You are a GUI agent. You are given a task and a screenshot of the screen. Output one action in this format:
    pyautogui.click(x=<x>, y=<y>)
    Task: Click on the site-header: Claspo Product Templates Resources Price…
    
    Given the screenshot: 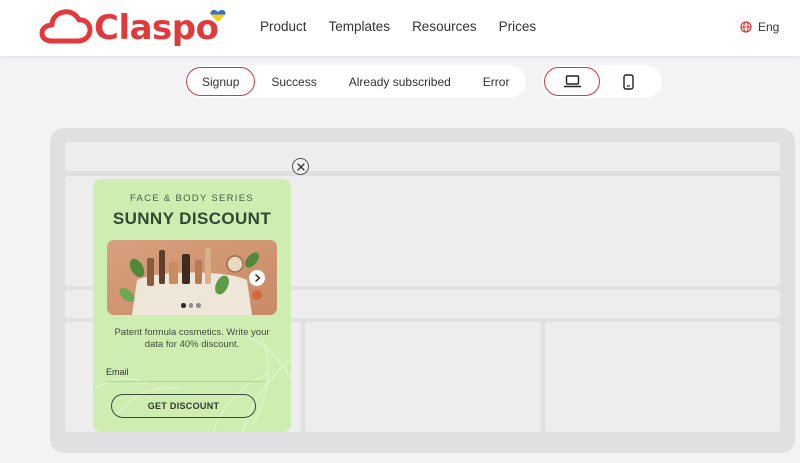 What is the action you would take?
    pyautogui.click(x=400, y=28)
    